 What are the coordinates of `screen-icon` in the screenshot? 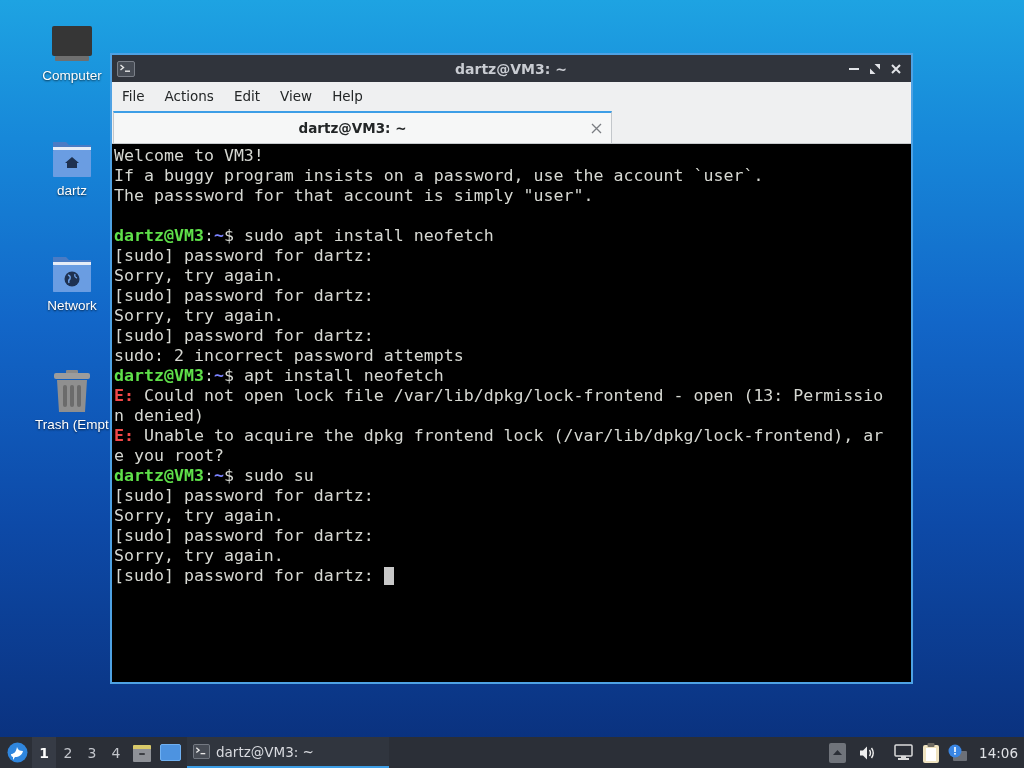 It's located at (170, 752).